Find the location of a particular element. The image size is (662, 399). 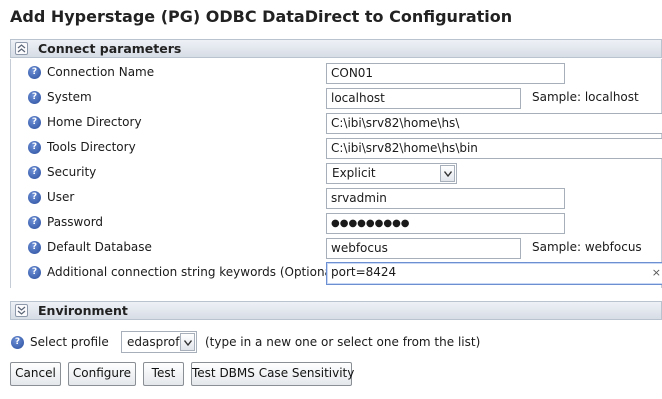

profile-label: Select profile is located at coordinates (69, 342).